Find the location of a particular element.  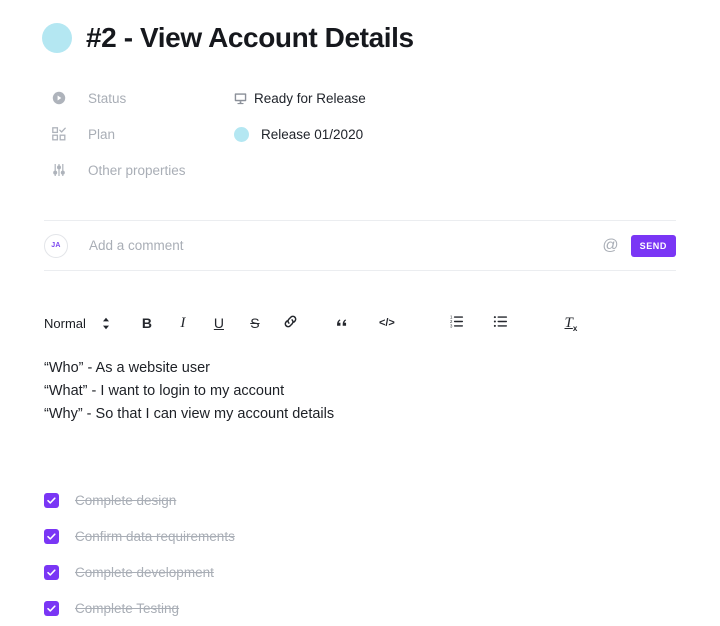

link-button is located at coordinates (291, 323).